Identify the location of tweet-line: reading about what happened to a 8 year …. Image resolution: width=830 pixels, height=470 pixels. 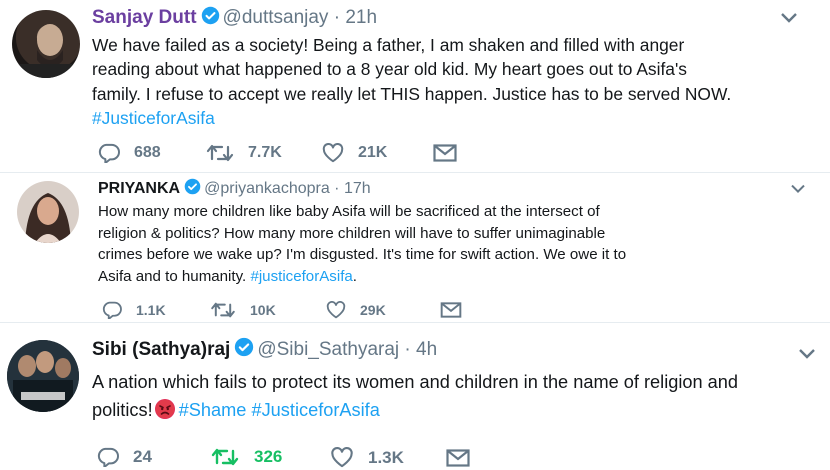
(389, 69).